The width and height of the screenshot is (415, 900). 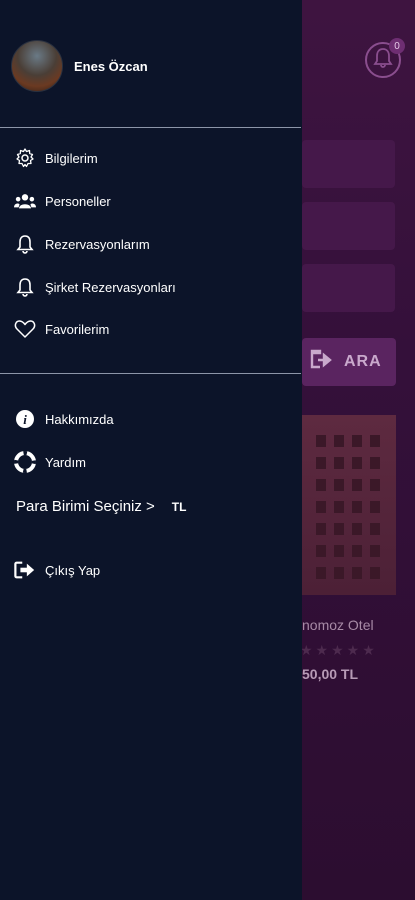 I want to click on avatar, so click(x=37, y=66).